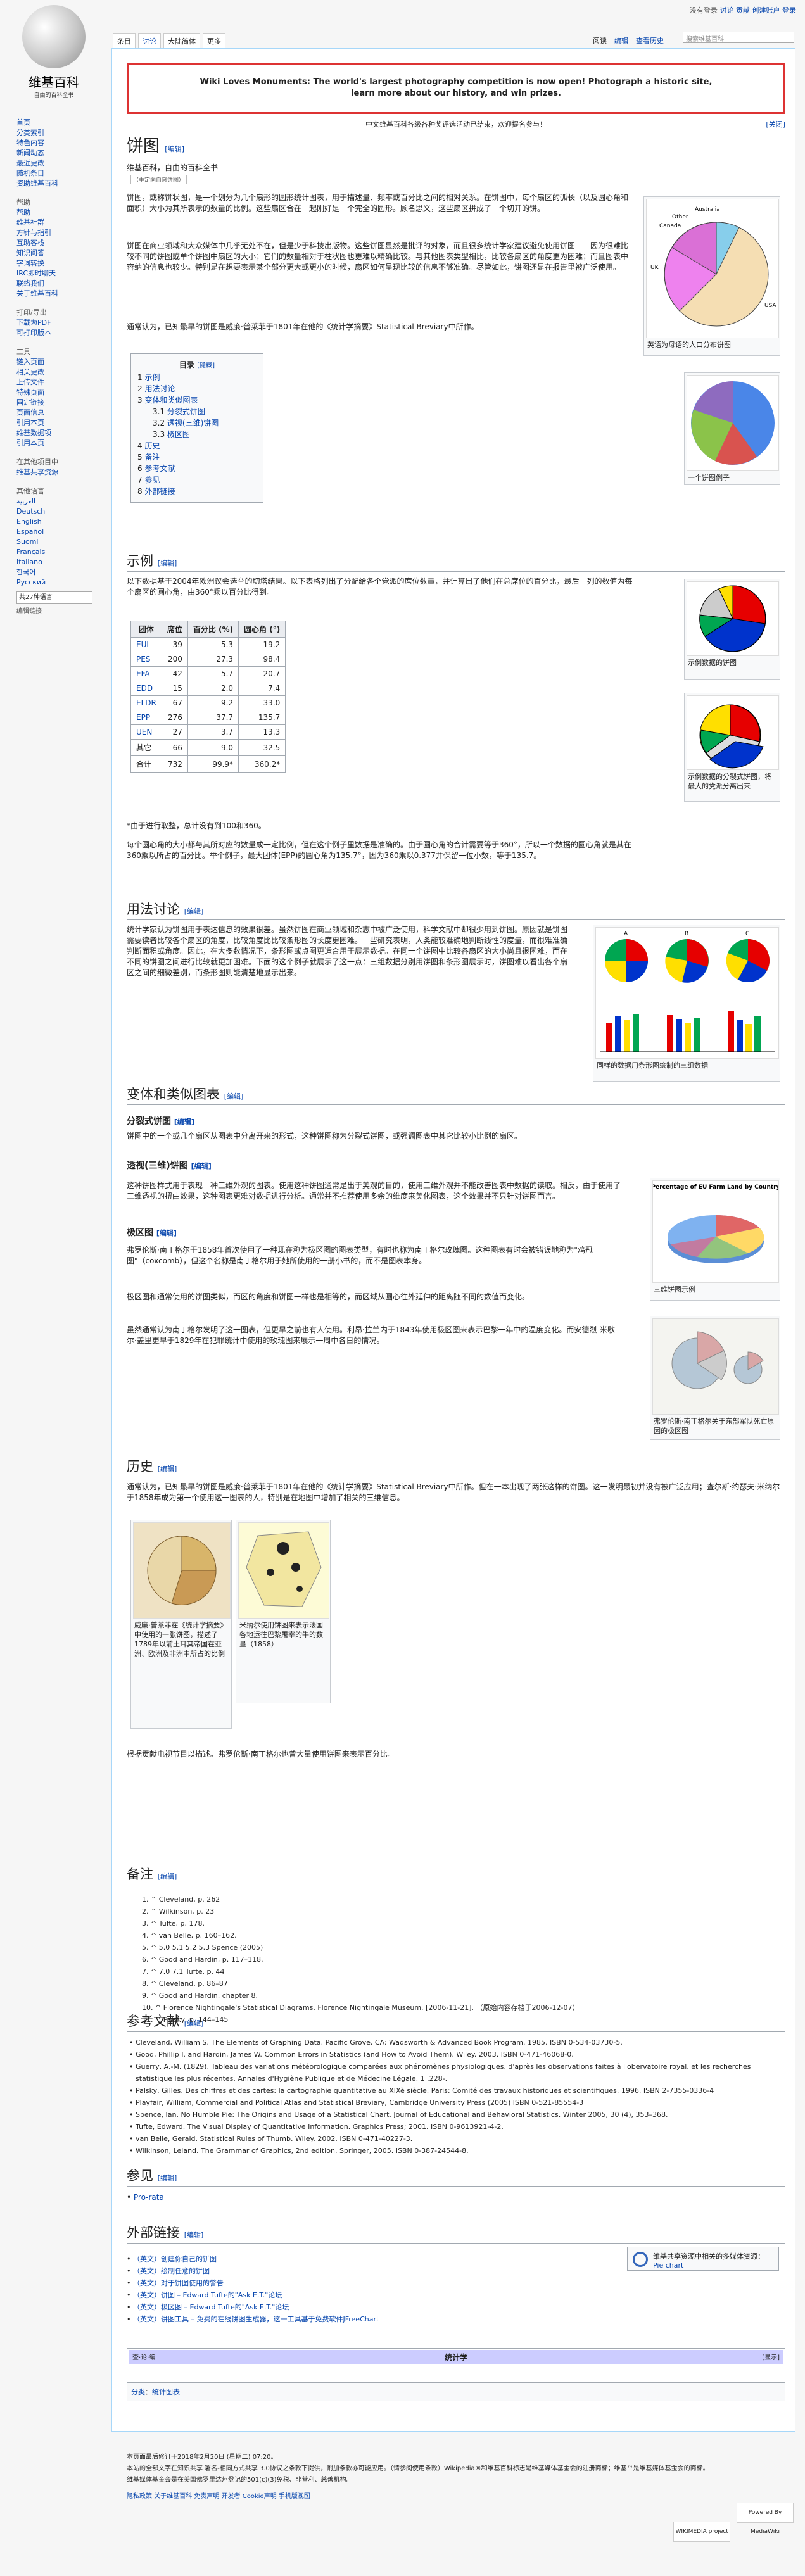 This screenshot has width=805, height=2576. What do you see at coordinates (600, 40) in the screenshot?
I see `tab-read: 阅读` at bounding box center [600, 40].